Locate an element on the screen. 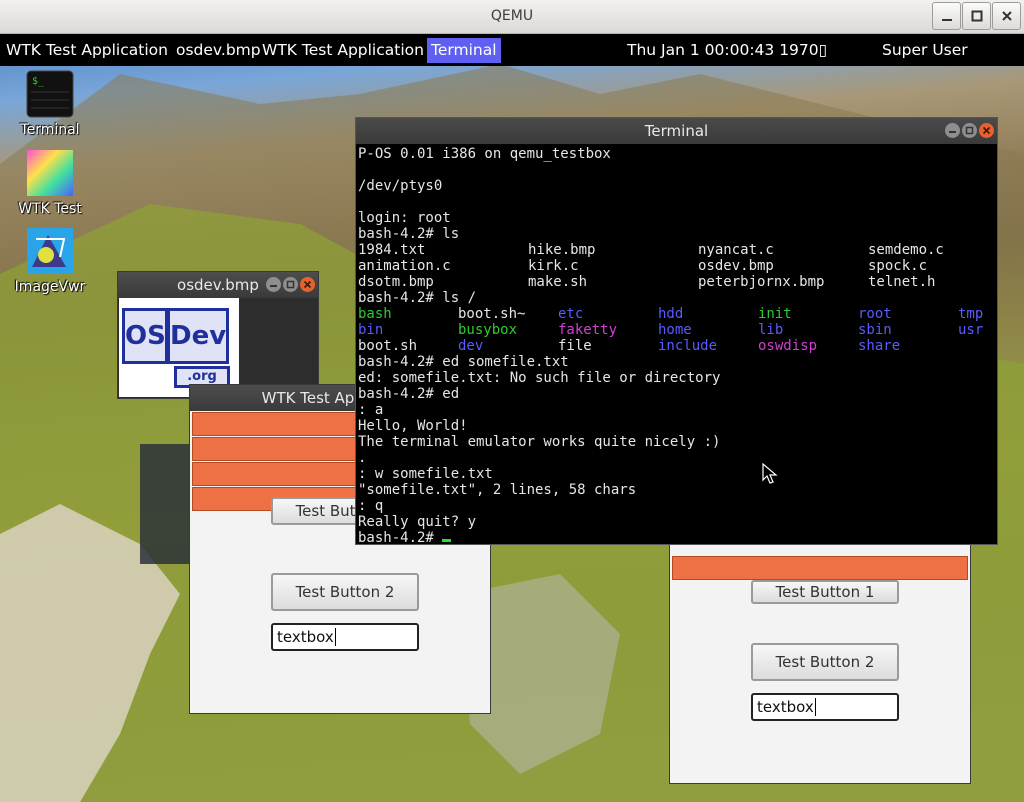 The image size is (1024, 802). qemu-titlebar: QEMU is located at coordinates (512, 17).